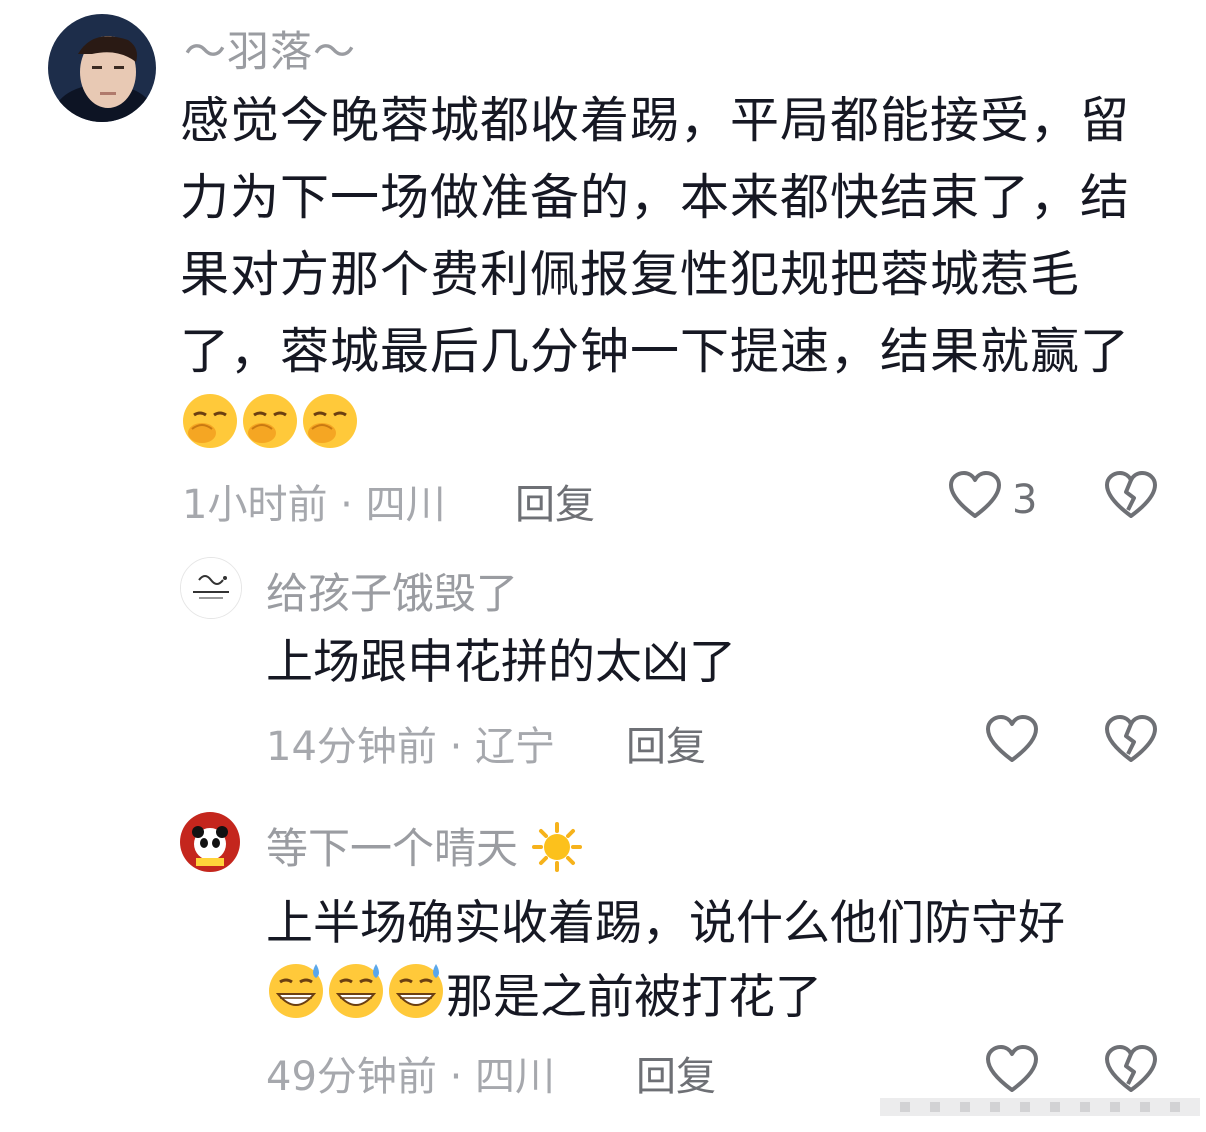  What do you see at coordinates (411, 747) in the screenshot?
I see `comment-meta: 14分钟前 · 辽宁` at bounding box center [411, 747].